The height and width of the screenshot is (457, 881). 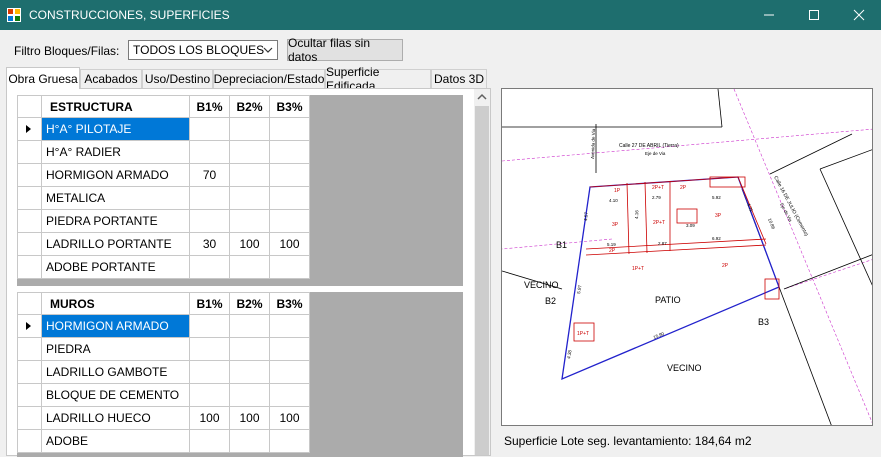 I want to click on table-row: BLOQUE DE CEMENTO, so click(x=163, y=395).